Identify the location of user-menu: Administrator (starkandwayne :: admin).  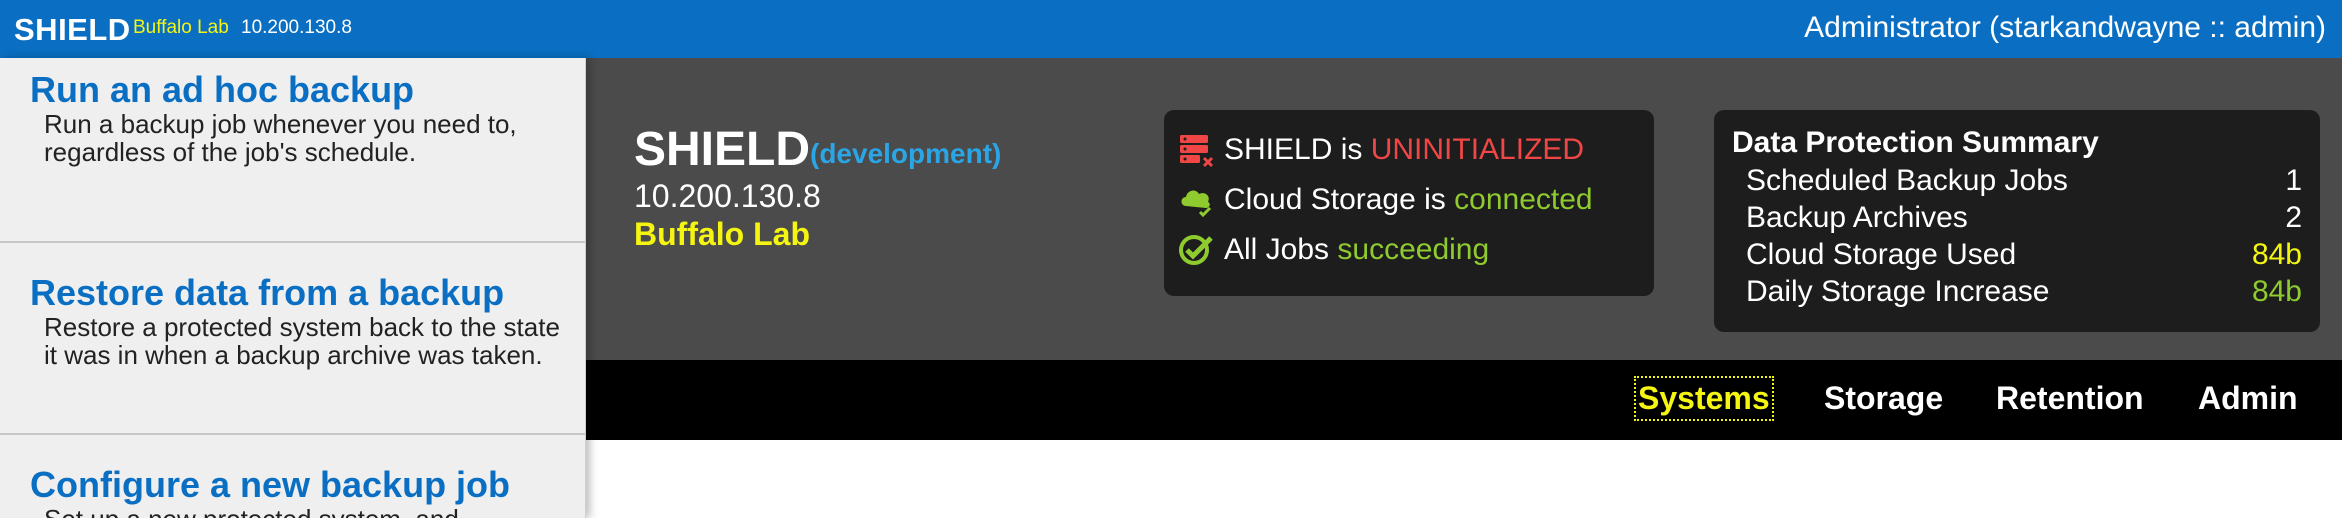
(2065, 28).